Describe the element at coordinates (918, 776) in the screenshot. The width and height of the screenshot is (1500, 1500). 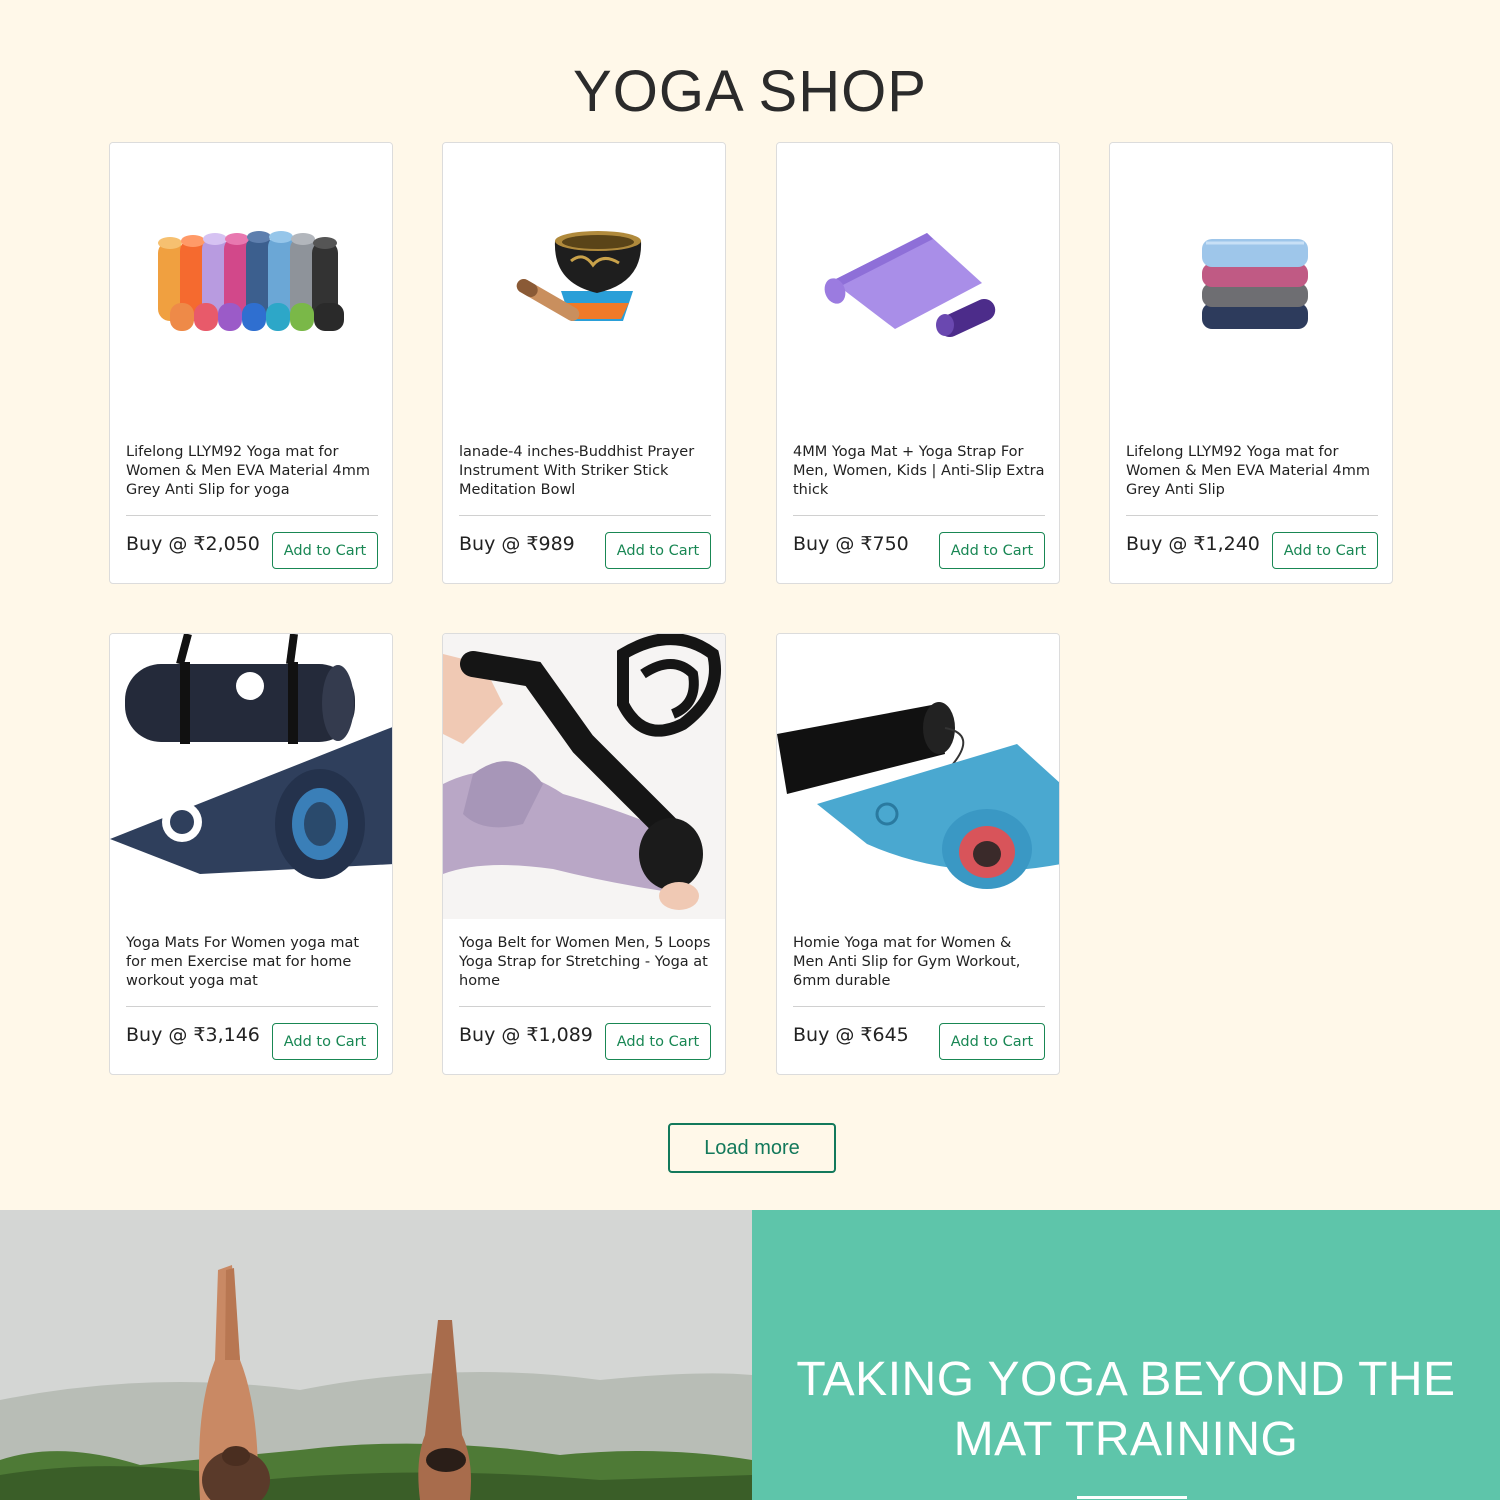
I see `blue-yoga-mat-with-bag-image` at that location.